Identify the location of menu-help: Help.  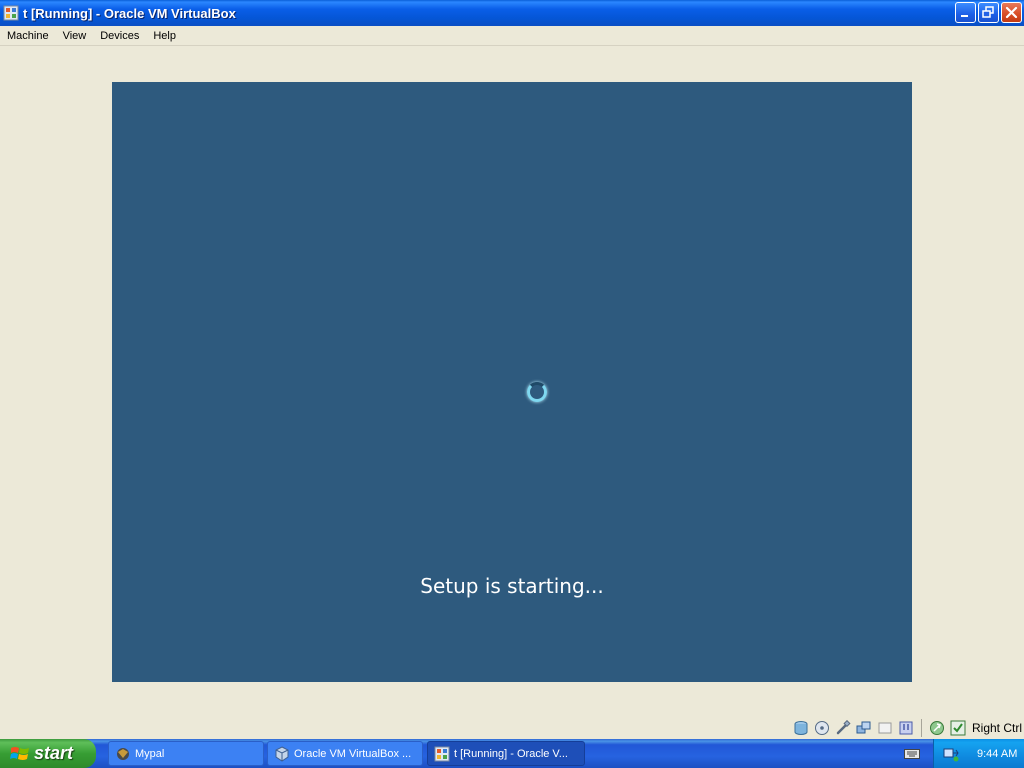
(164, 36).